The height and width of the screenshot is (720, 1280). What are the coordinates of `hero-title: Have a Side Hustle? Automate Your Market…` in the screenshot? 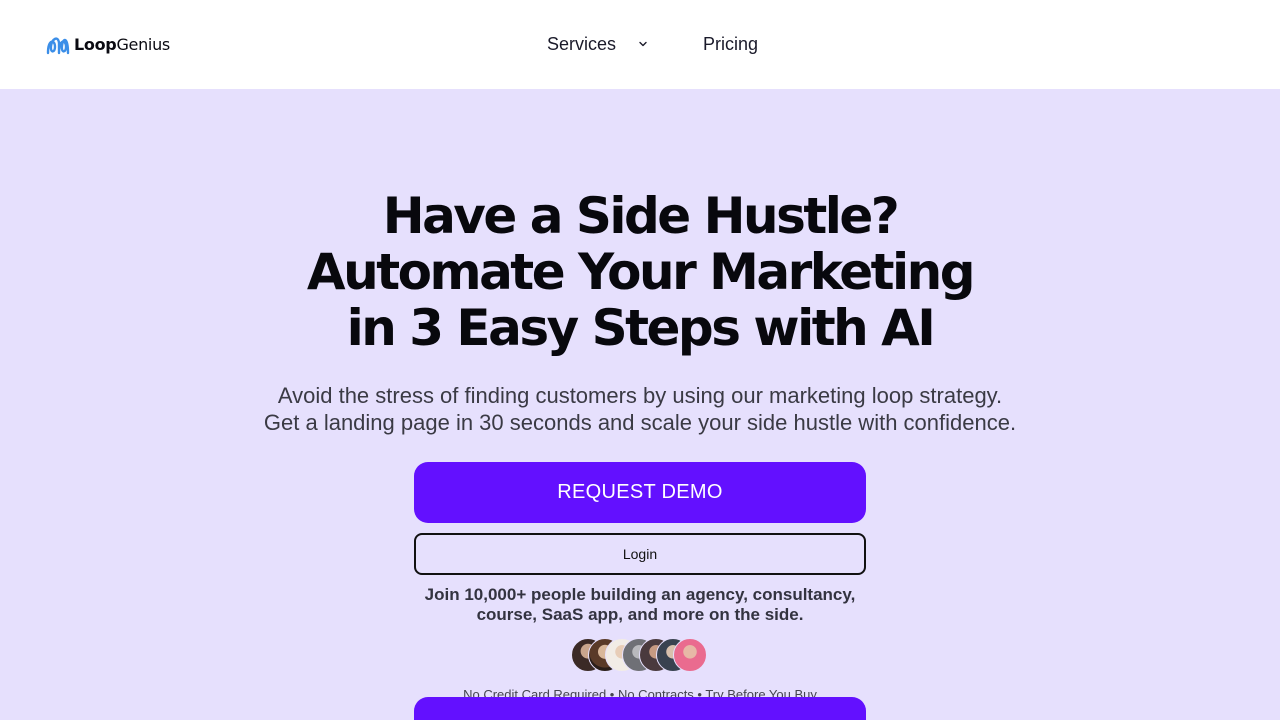 It's located at (640, 272).